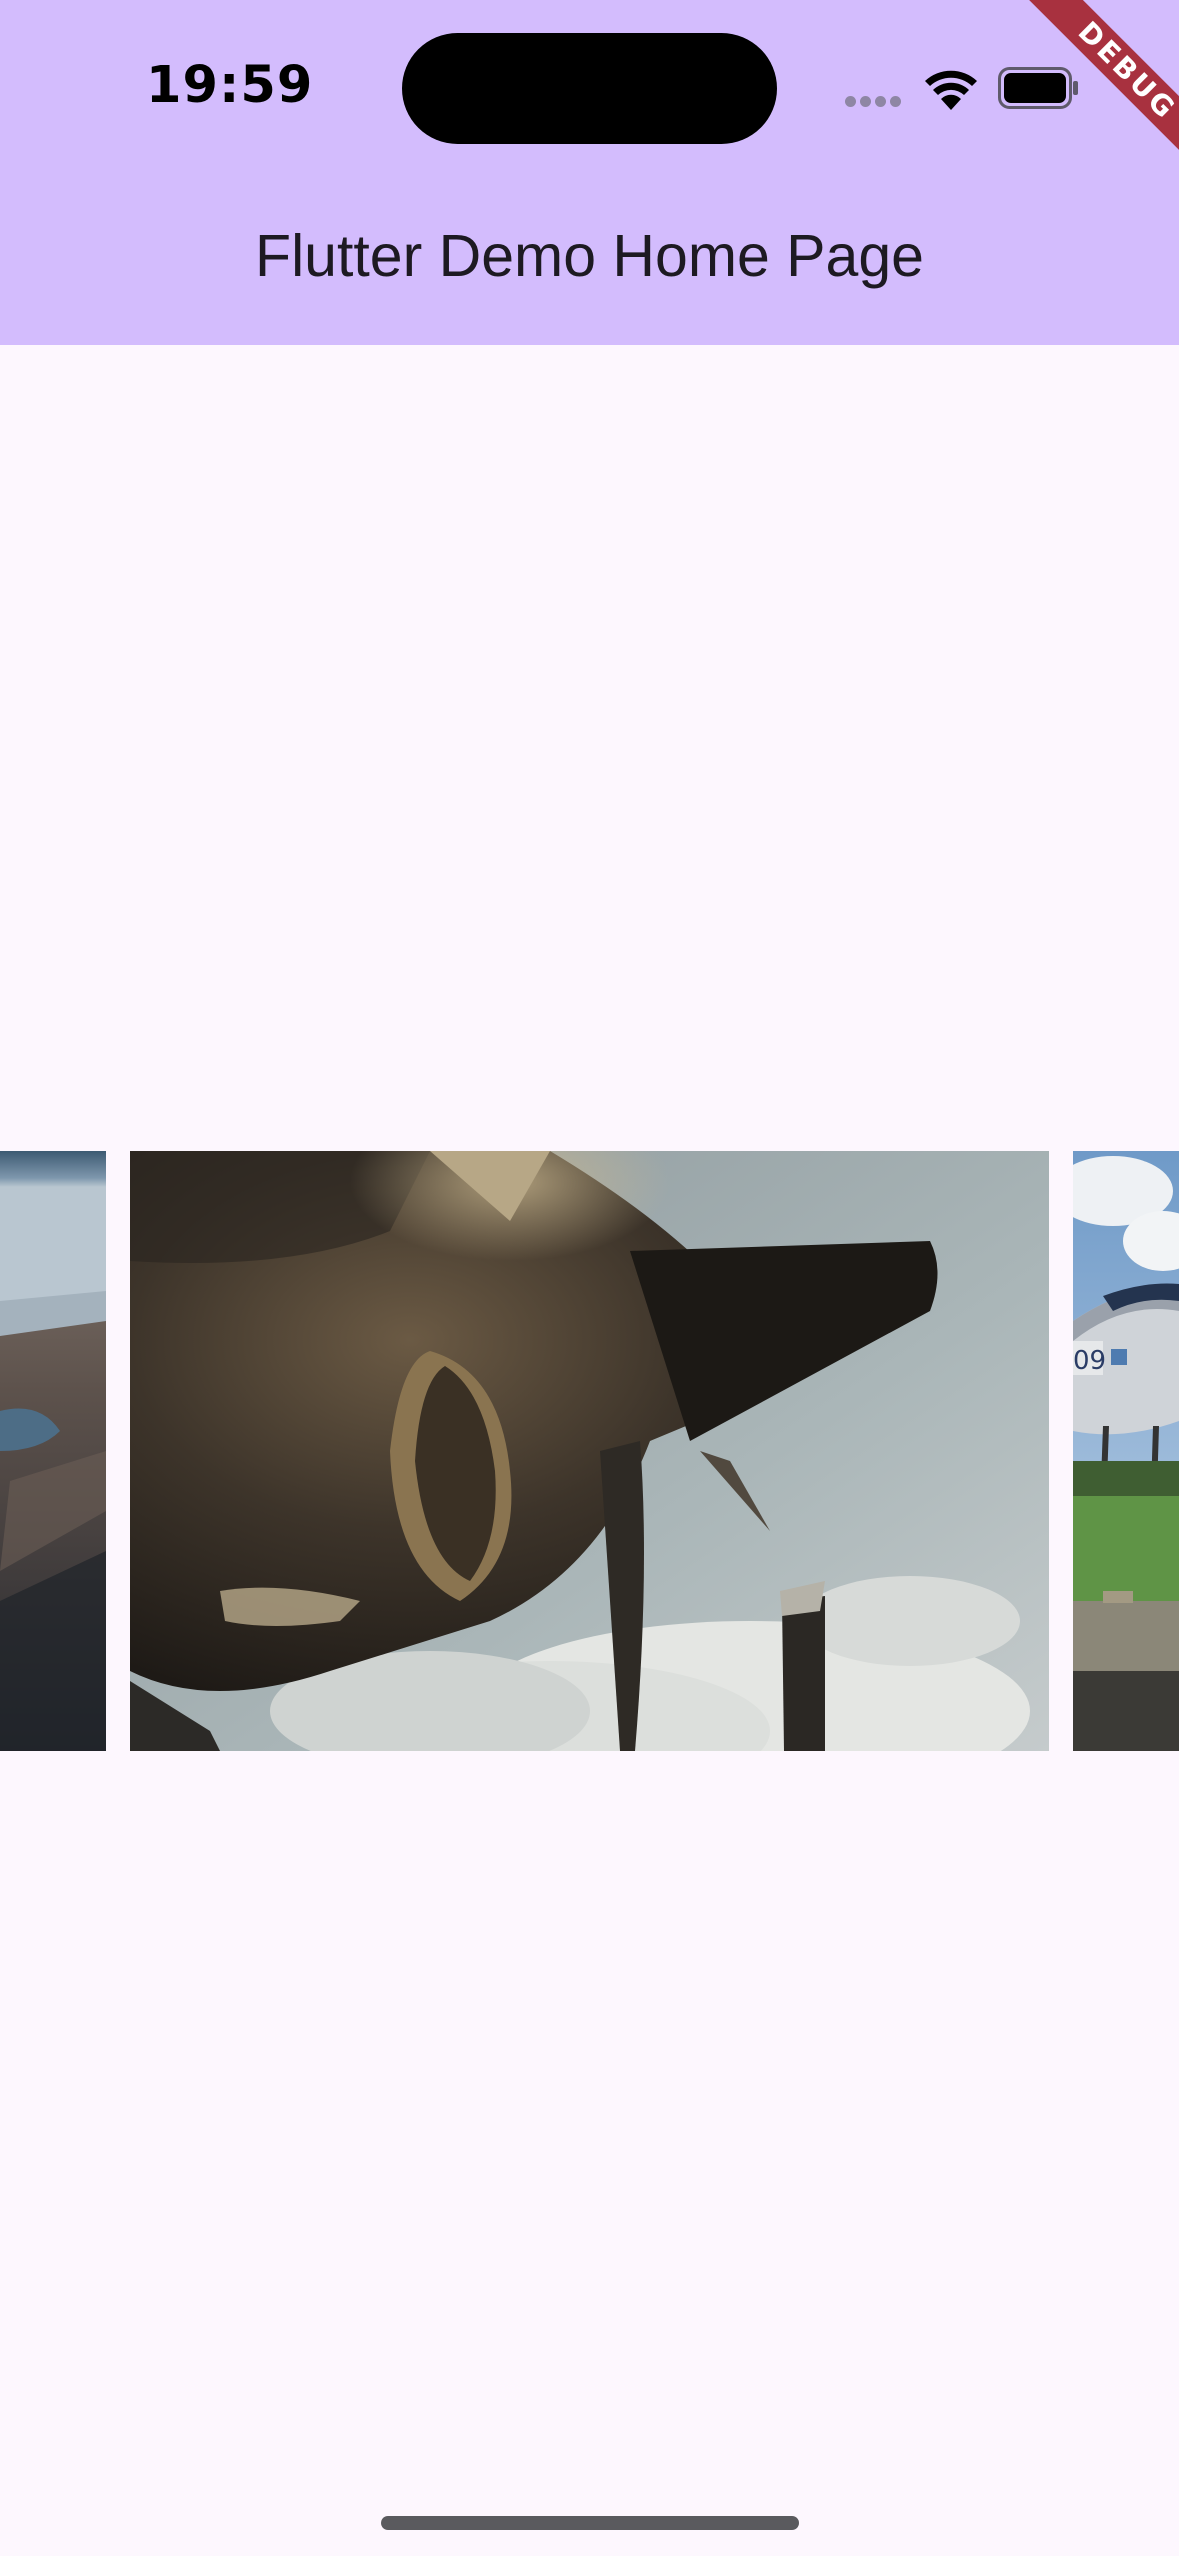  I want to click on debug-banner: DEBUG, so click(1089, 89).